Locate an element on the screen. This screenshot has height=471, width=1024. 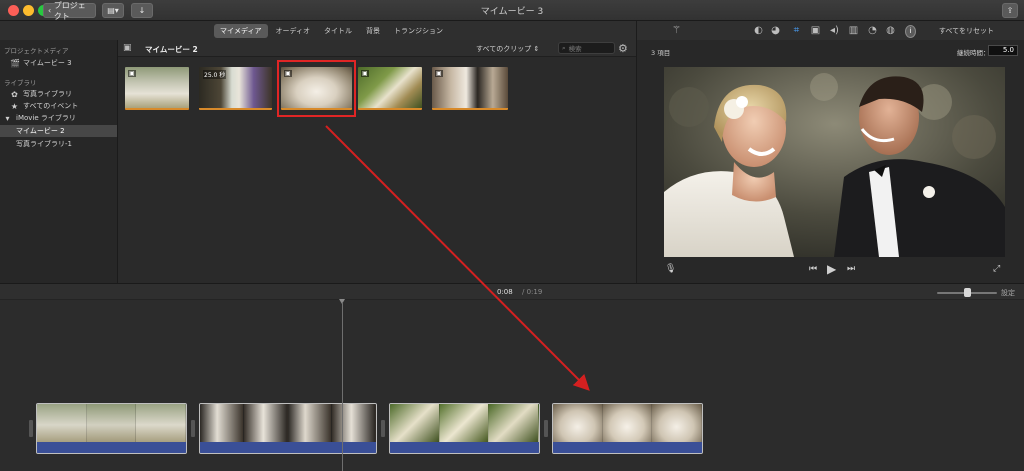
adjustment-toolbar: ⚚ ◐ ◕ ⌗ ▣ ◂) ▥ ◔ ◍ i すべてをリセット is located at coordinates (830, 30).